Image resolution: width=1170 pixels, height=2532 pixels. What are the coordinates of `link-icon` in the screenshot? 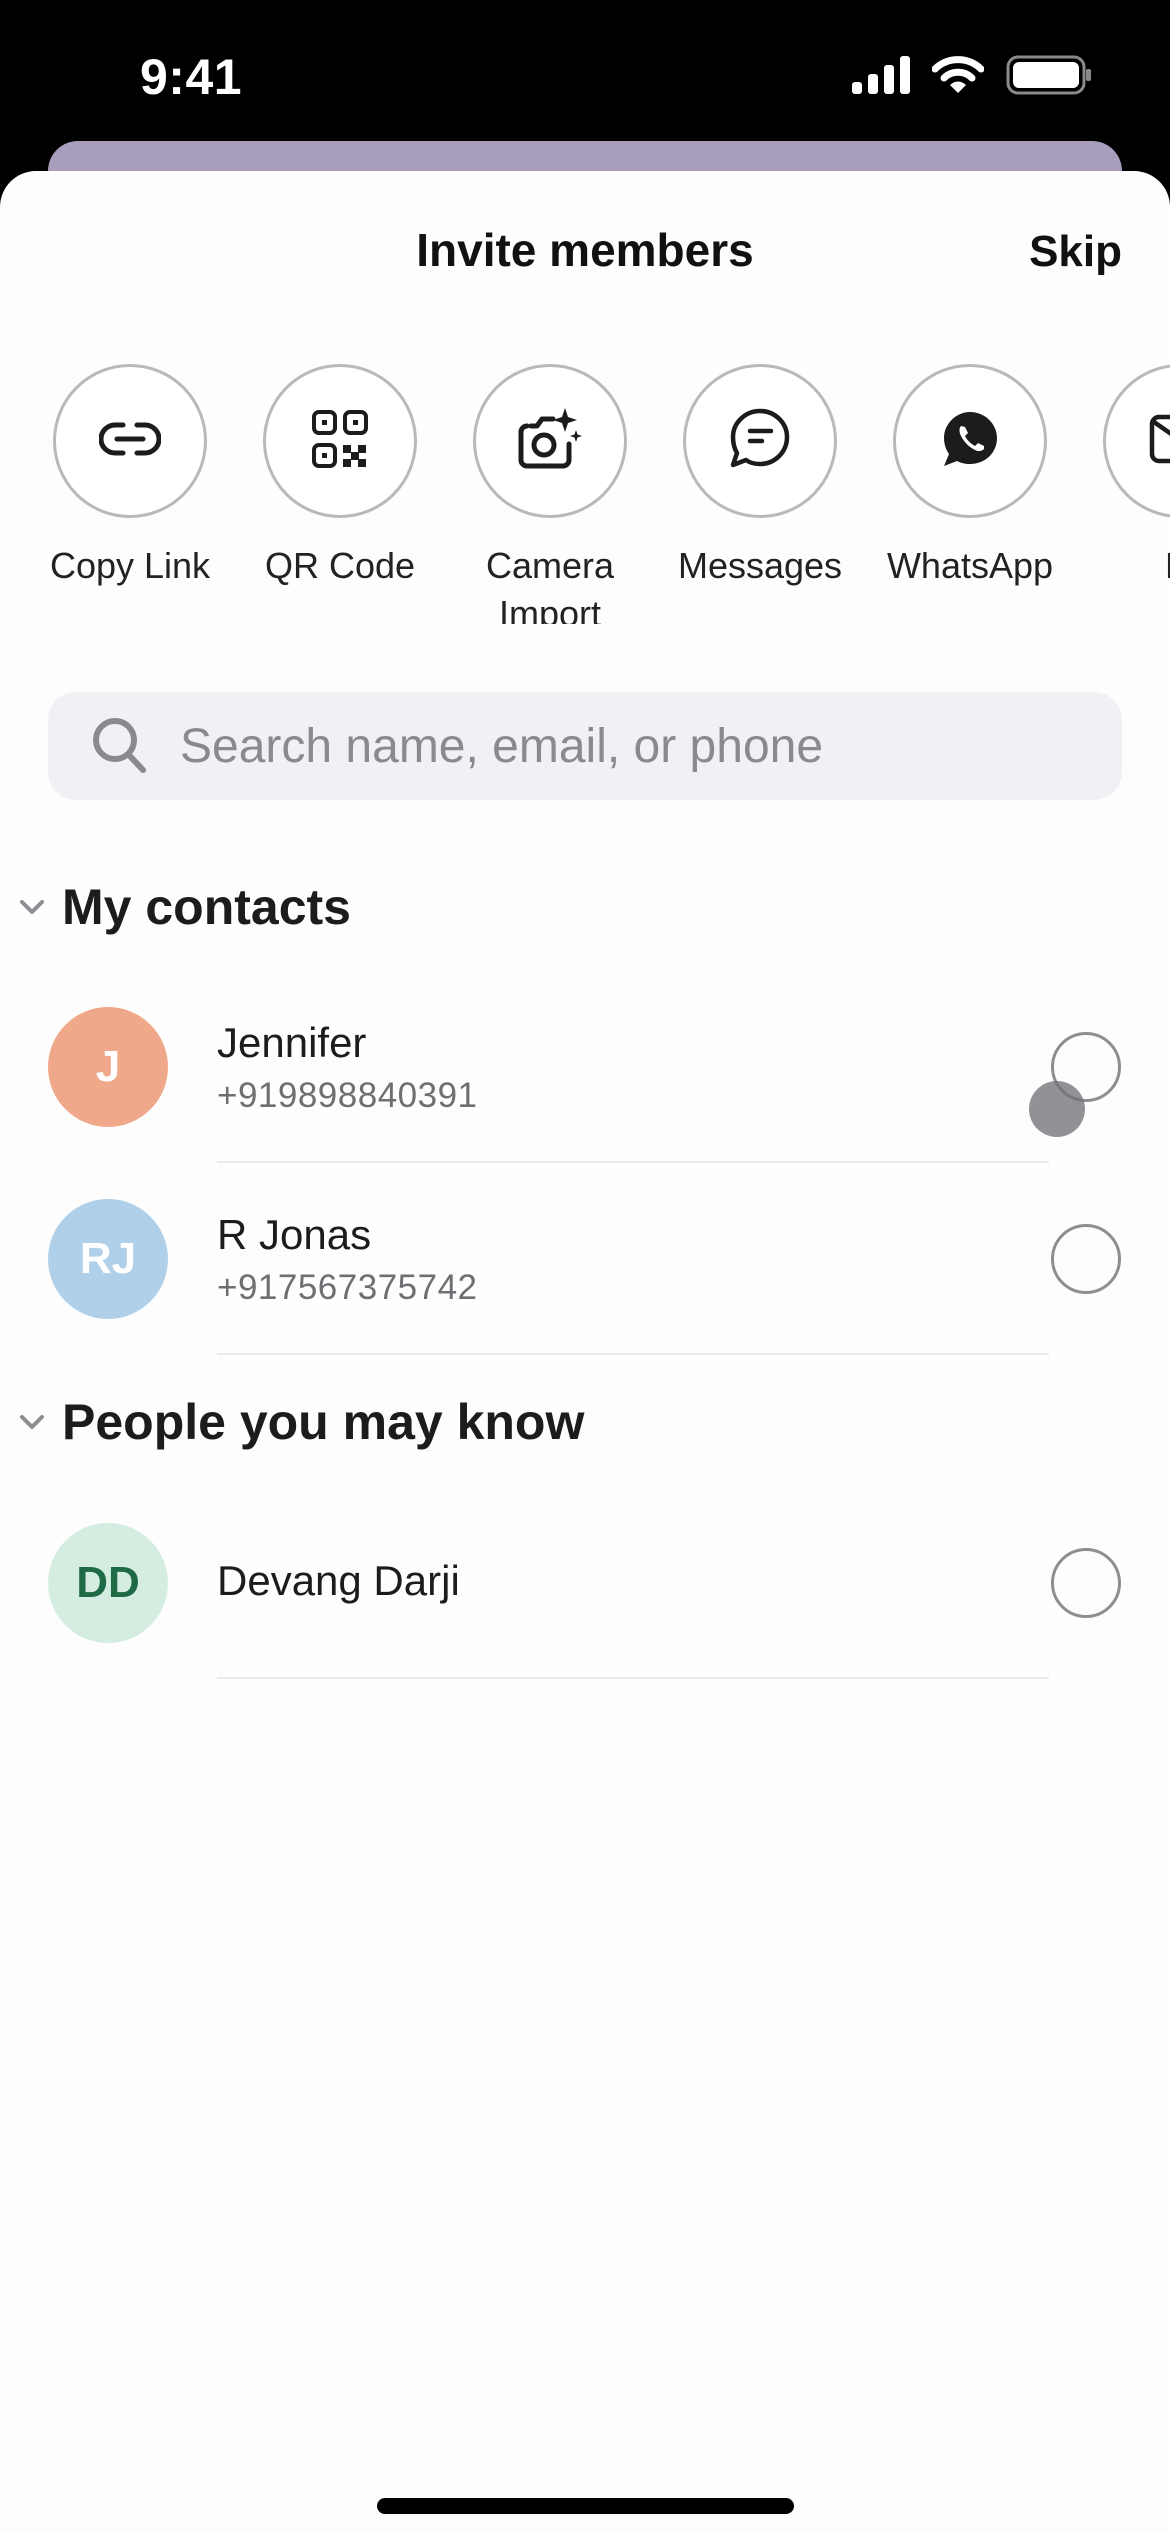 It's located at (130, 441).